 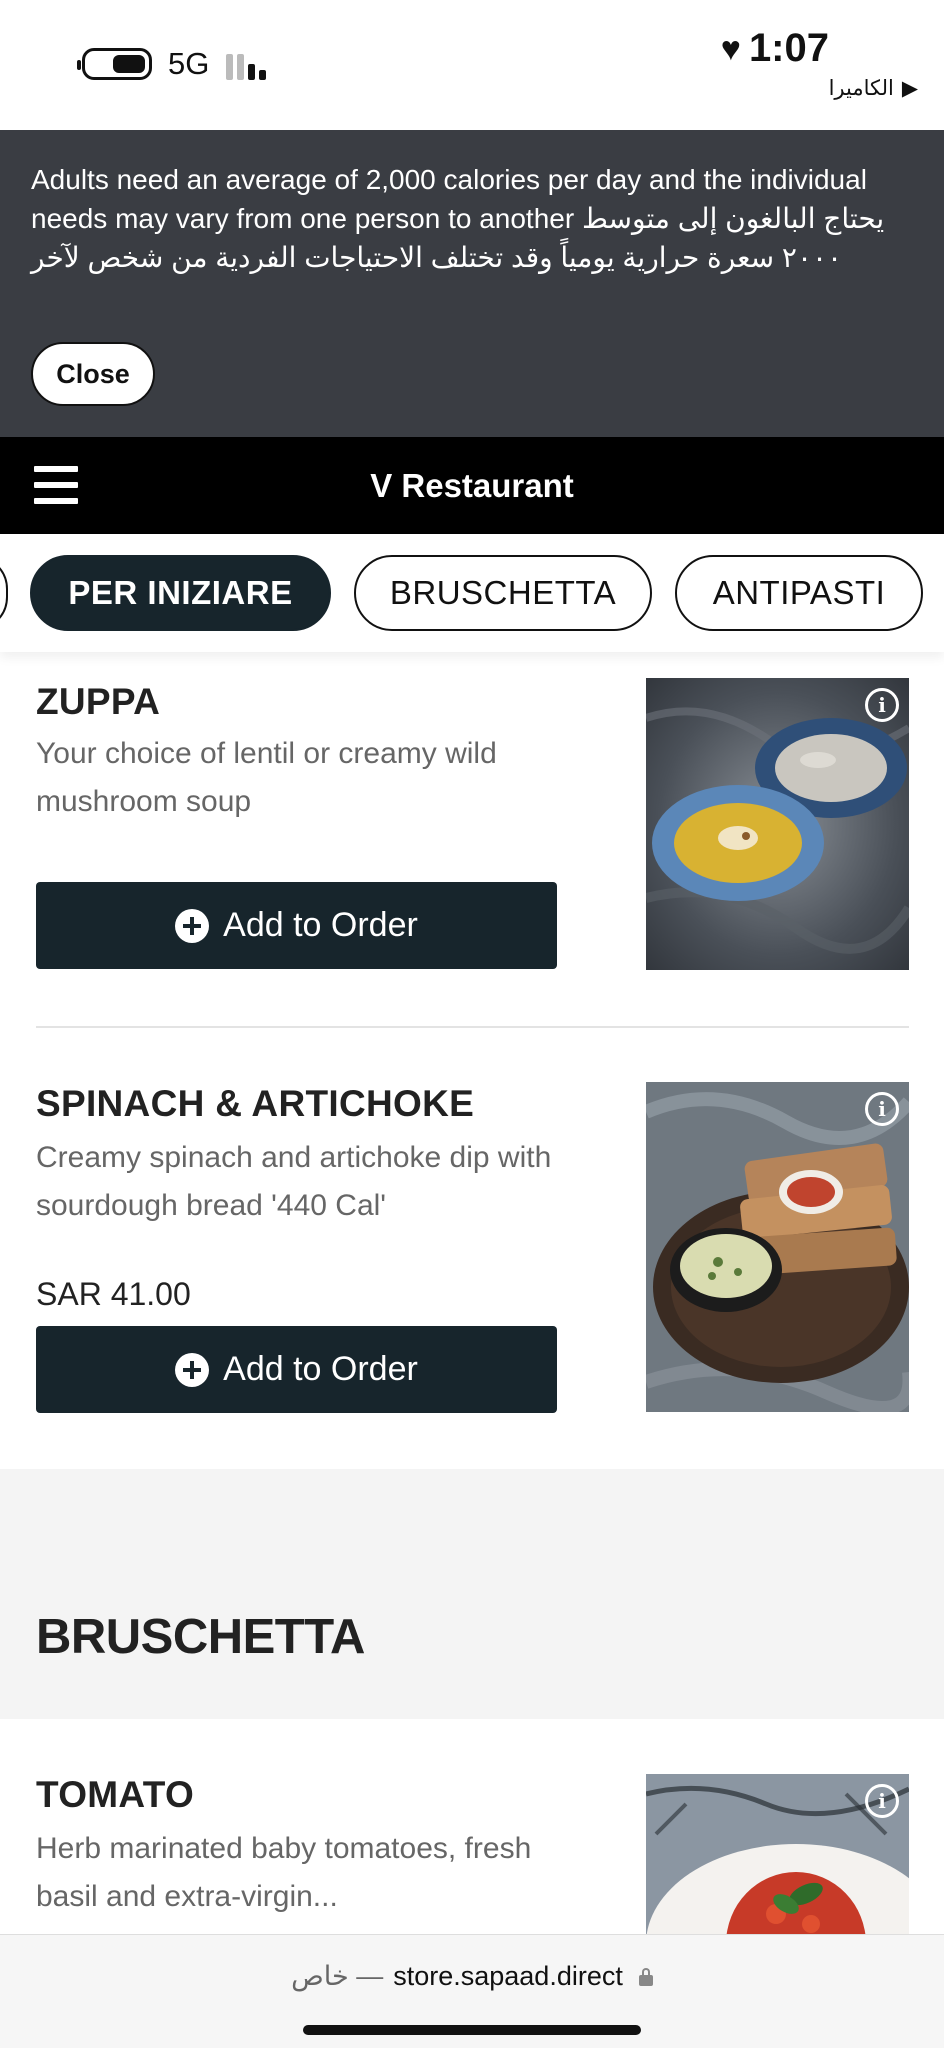 I want to click on signal-icon, so click(x=251, y=64).